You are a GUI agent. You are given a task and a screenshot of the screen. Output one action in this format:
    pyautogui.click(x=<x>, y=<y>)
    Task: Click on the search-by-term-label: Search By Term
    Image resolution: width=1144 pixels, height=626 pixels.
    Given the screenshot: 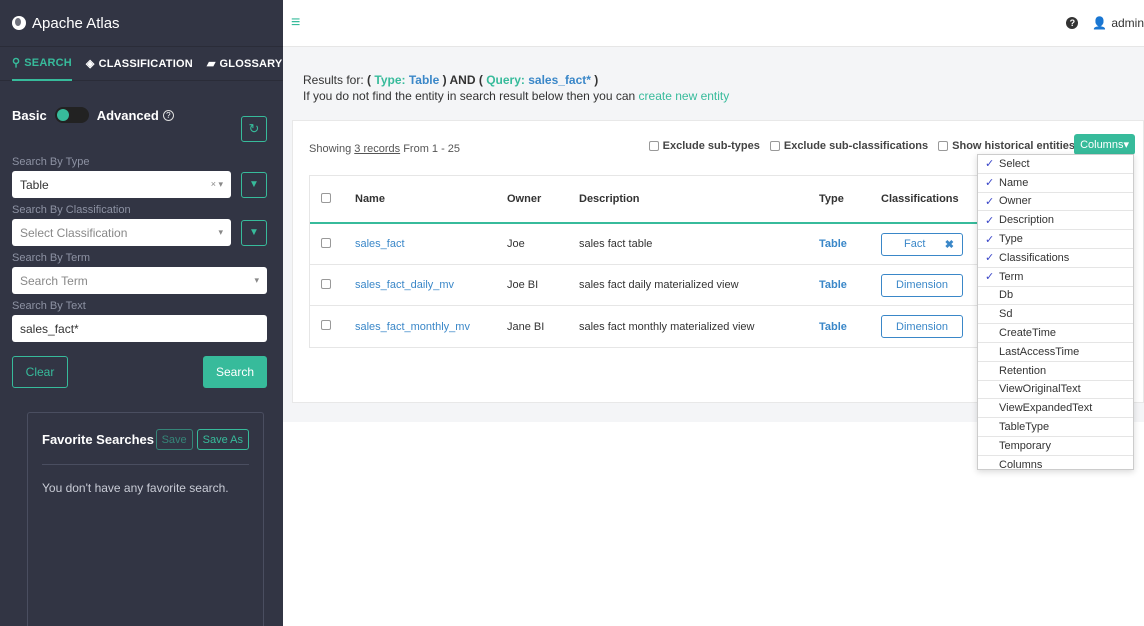 What is the action you would take?
    pyautogui.click(x=51, y=258)
    